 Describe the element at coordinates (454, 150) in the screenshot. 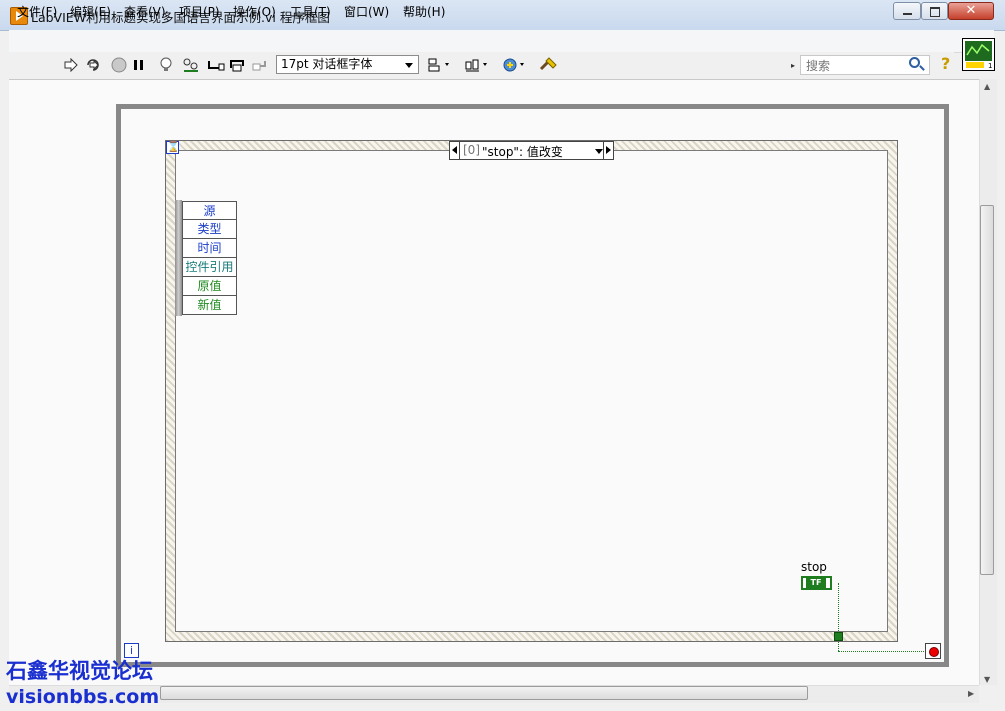

I see `previous-case-icon` at that location.